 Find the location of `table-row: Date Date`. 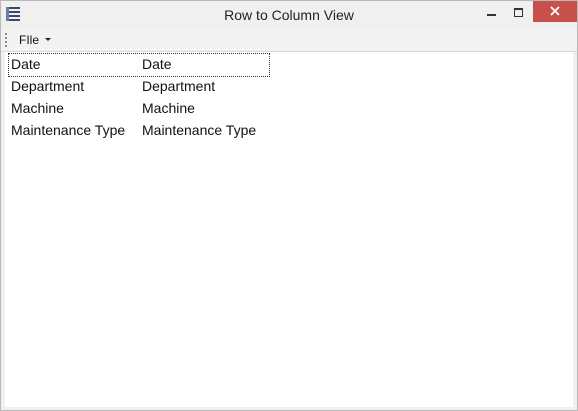

table-row: Date Date is located at coordinates (139, 65).